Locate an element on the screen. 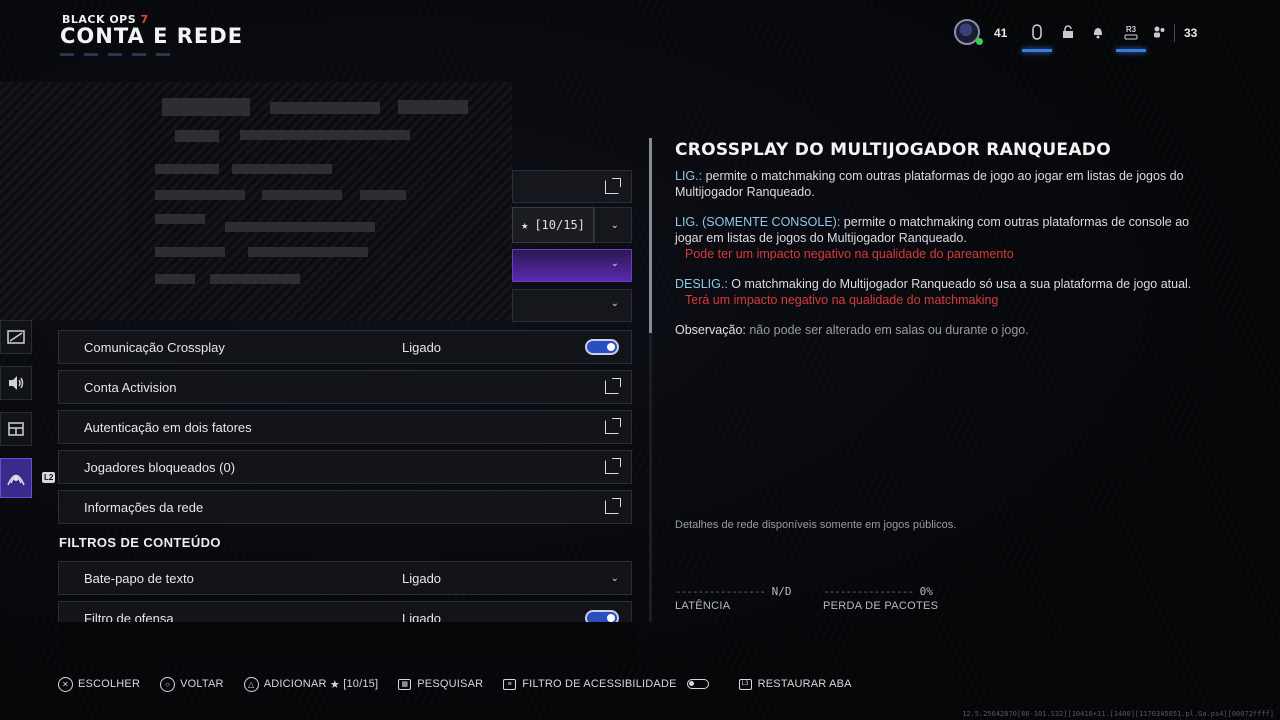  circle-button-icon: ○ is located at coordinates (168, 684).